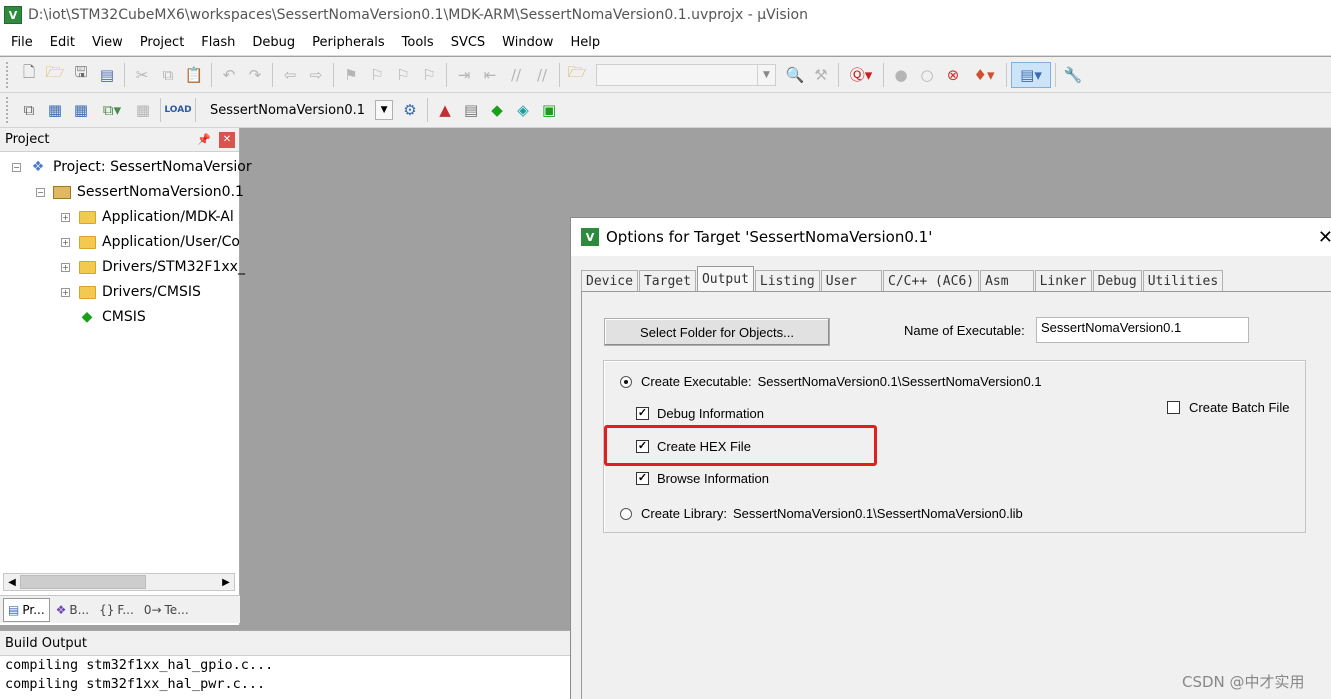  I want to click on scroll-left-icon: ◀, so click(12, 582).